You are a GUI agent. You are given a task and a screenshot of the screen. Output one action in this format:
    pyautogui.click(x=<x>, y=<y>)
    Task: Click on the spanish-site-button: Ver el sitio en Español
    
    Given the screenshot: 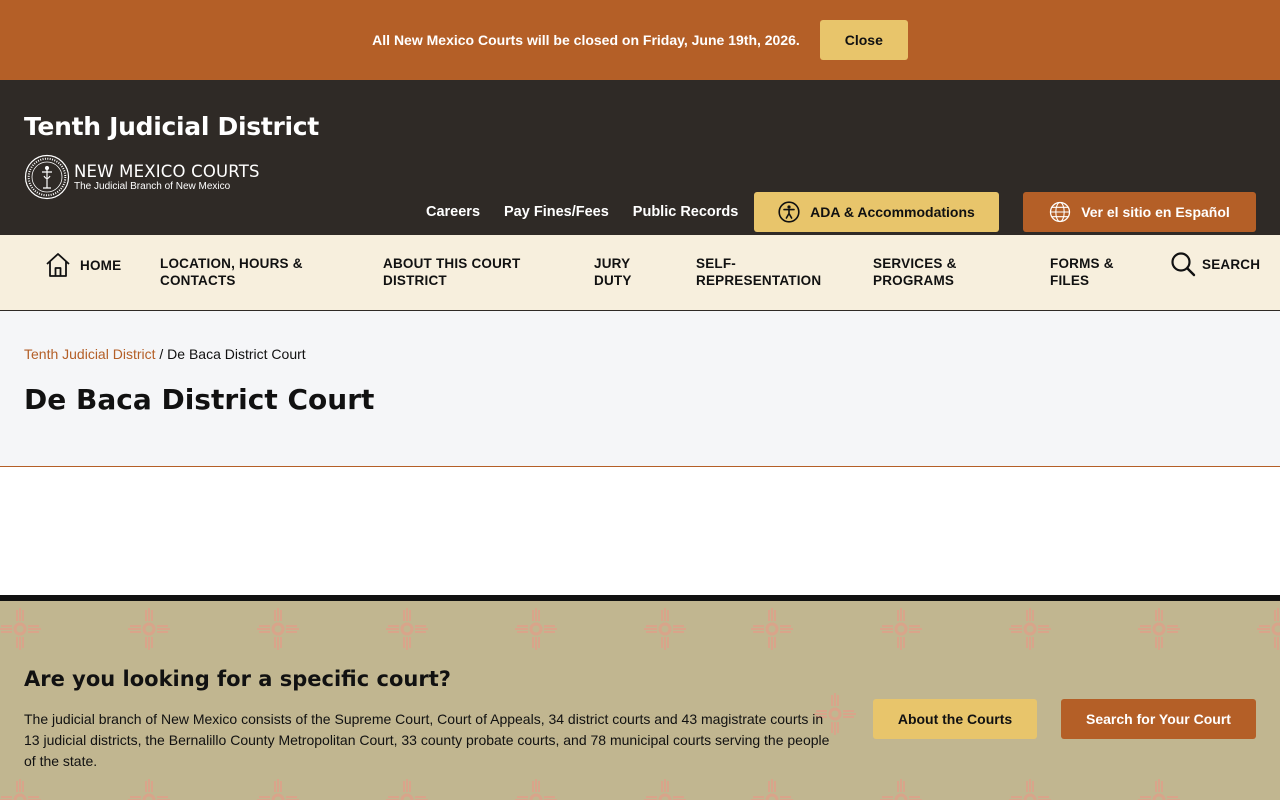 What is the action you would take?
    pyautogui.click(x=1139, y=212)
    